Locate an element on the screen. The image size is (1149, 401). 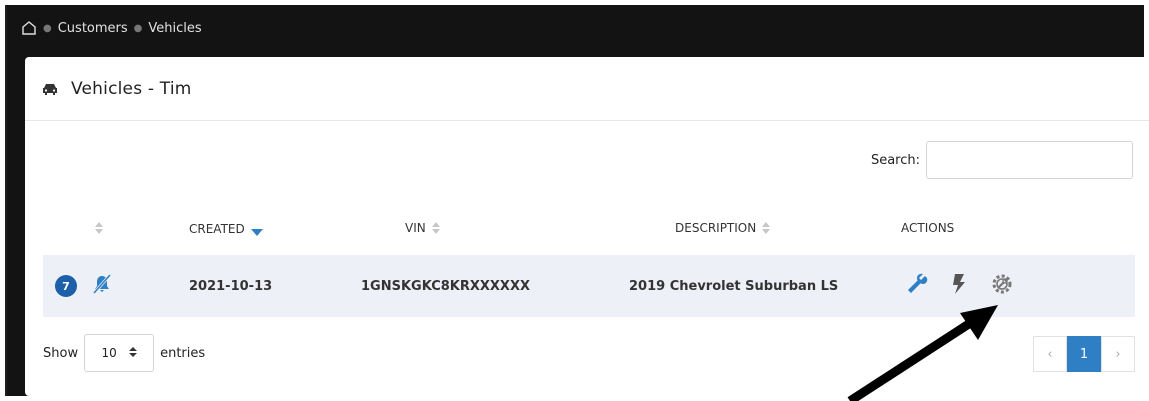
column-header-description: DESCRIPTION is located at coordinates (723, 228).